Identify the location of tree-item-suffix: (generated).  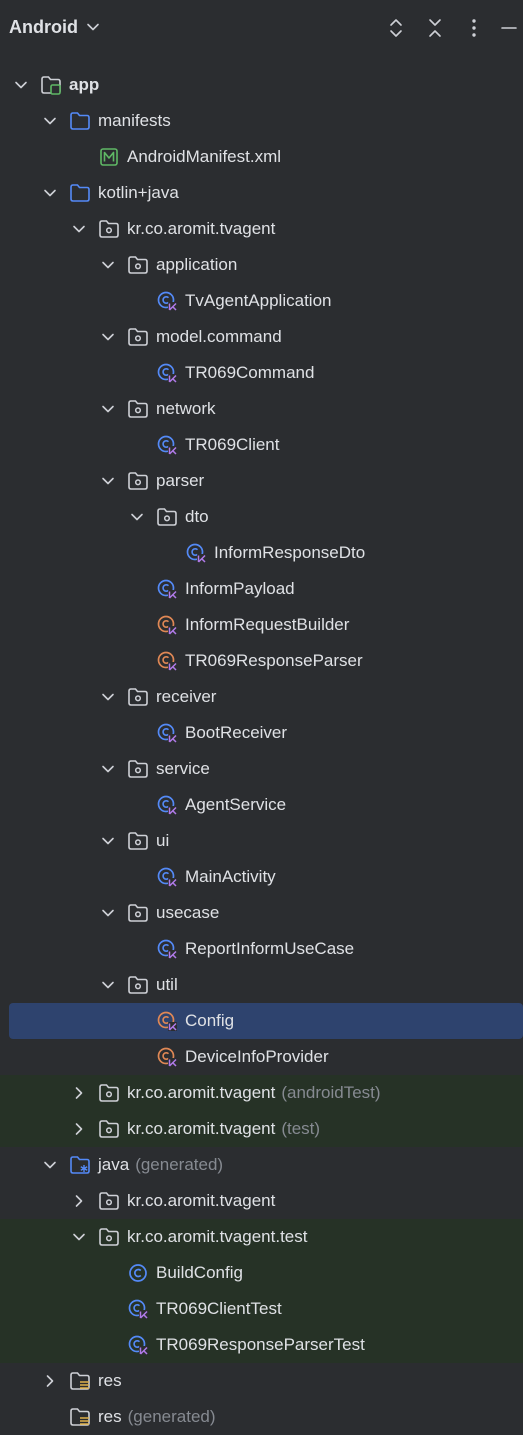
(179, 1164).